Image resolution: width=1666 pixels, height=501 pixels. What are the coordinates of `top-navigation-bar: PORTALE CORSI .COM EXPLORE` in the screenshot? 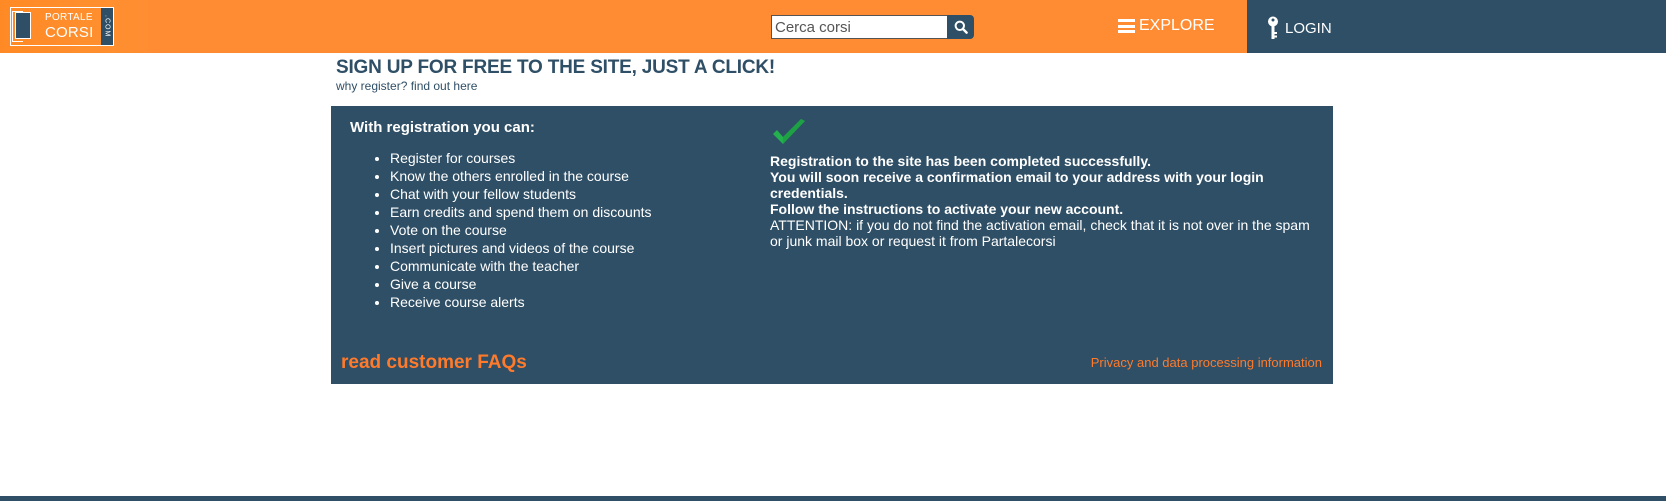 It's located at (833, 26).